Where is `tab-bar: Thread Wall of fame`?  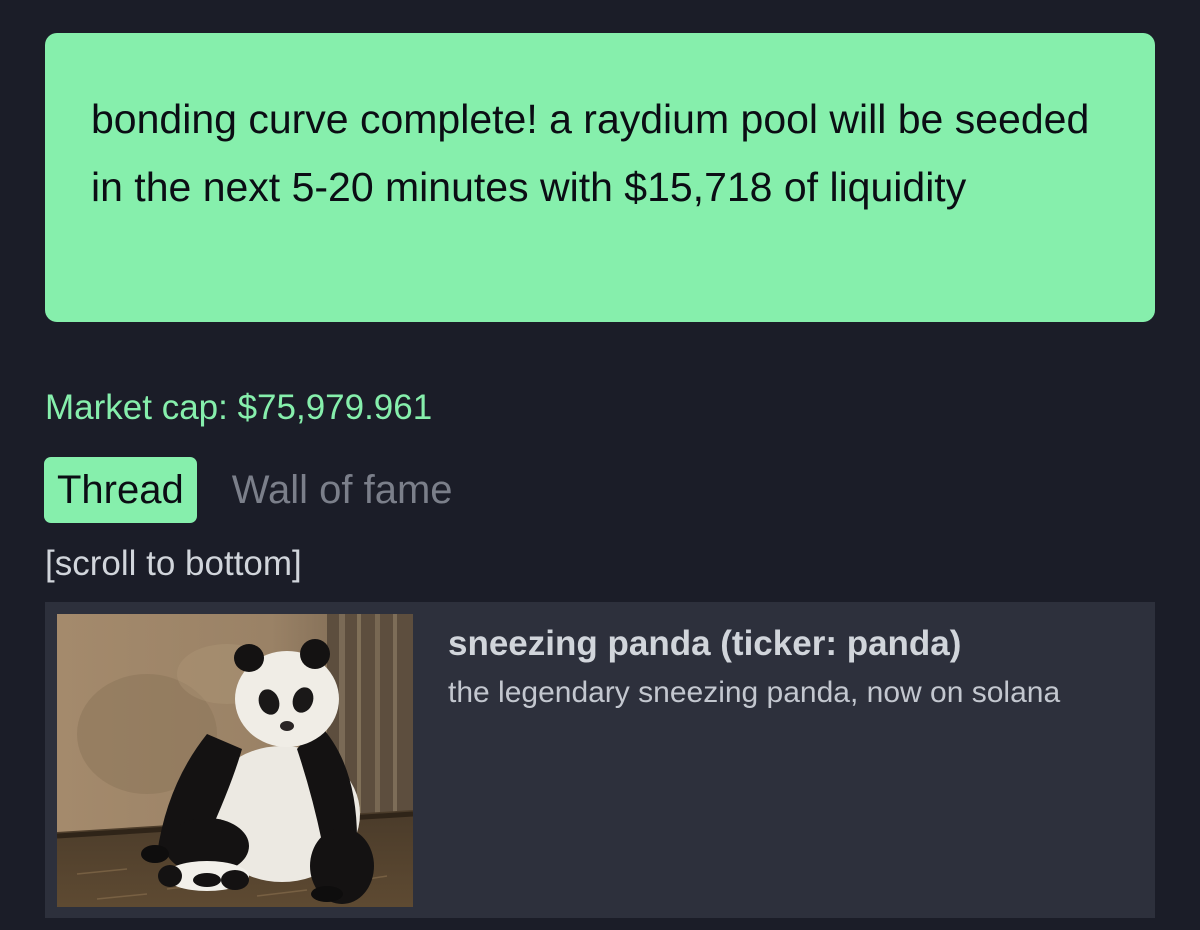 tab-bar: Thread Wall of fame is located at coordinates (248, 490).